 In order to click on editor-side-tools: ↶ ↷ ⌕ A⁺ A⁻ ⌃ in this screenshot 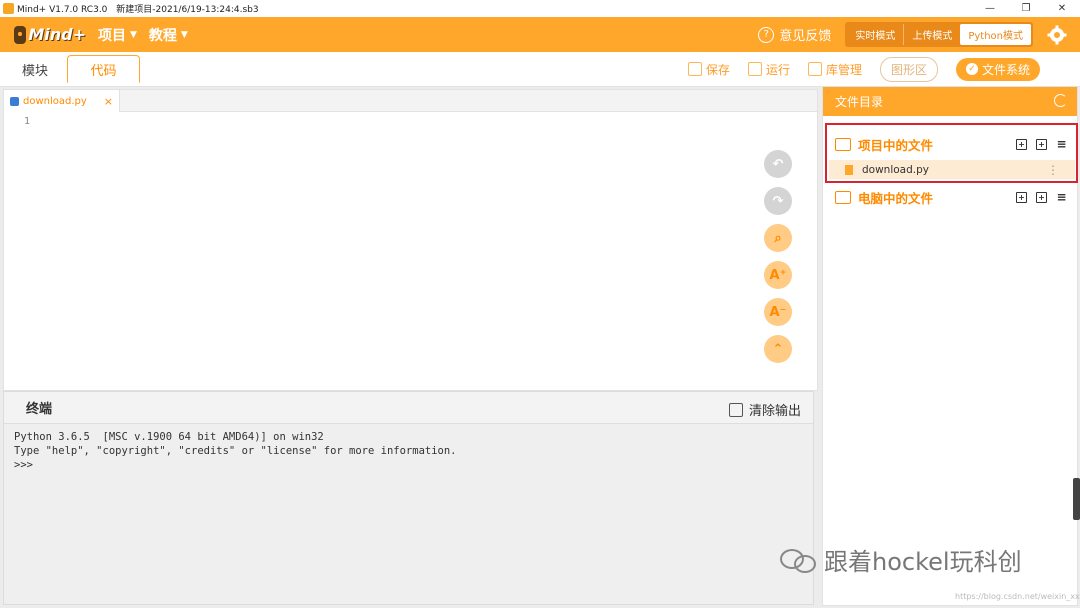, I will do `click(778, 261)`.